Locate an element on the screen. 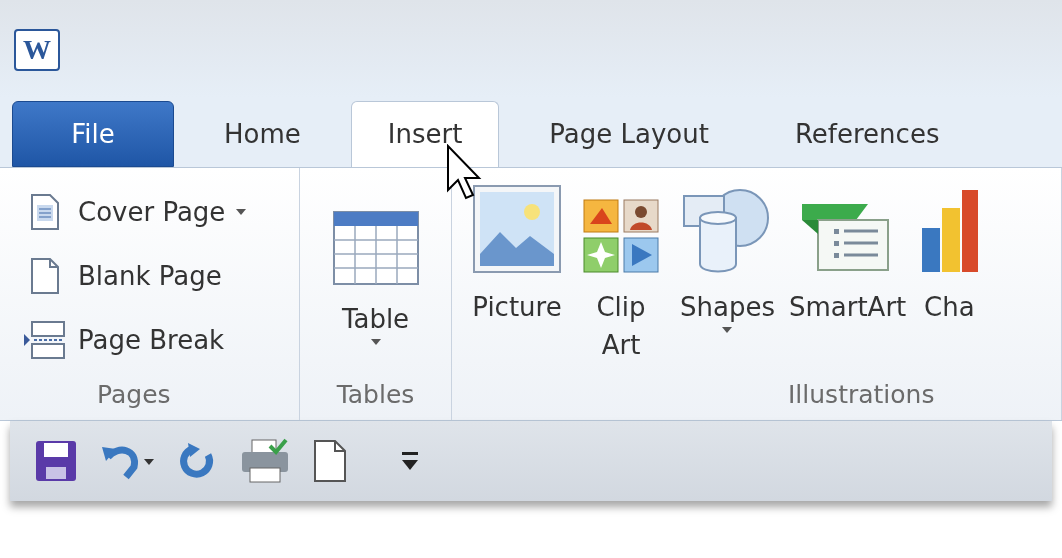  app-logo: W is located at coordinates (37, 49).